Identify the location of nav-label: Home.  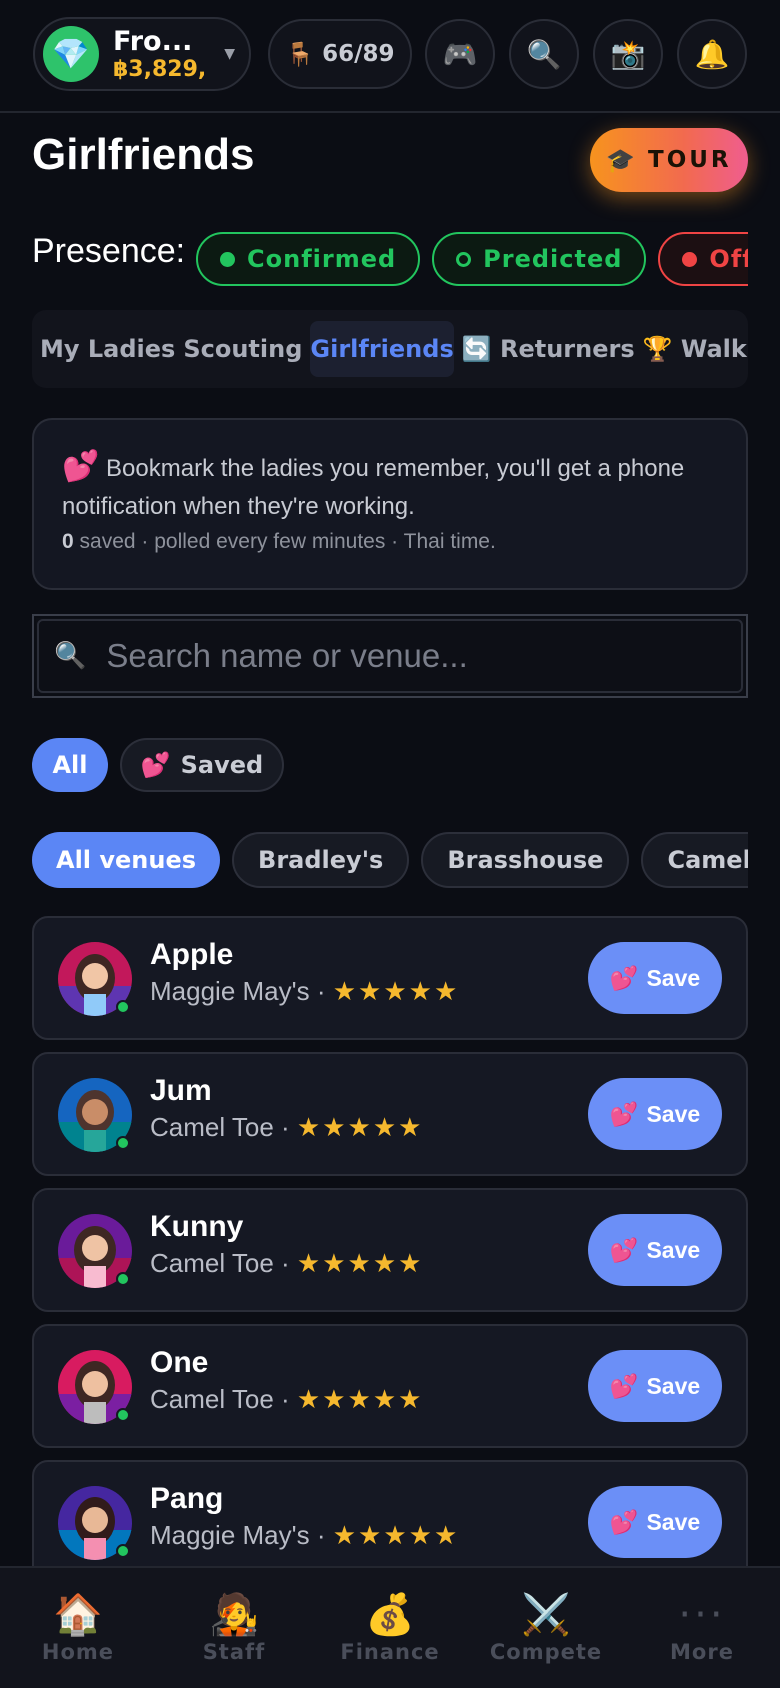
(78, 1652).